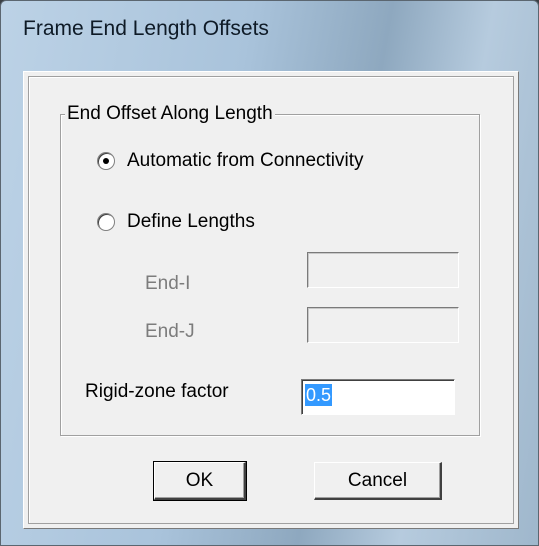  I want to click on rigid-zone-factor-input: 0.5, so click(378, 397).